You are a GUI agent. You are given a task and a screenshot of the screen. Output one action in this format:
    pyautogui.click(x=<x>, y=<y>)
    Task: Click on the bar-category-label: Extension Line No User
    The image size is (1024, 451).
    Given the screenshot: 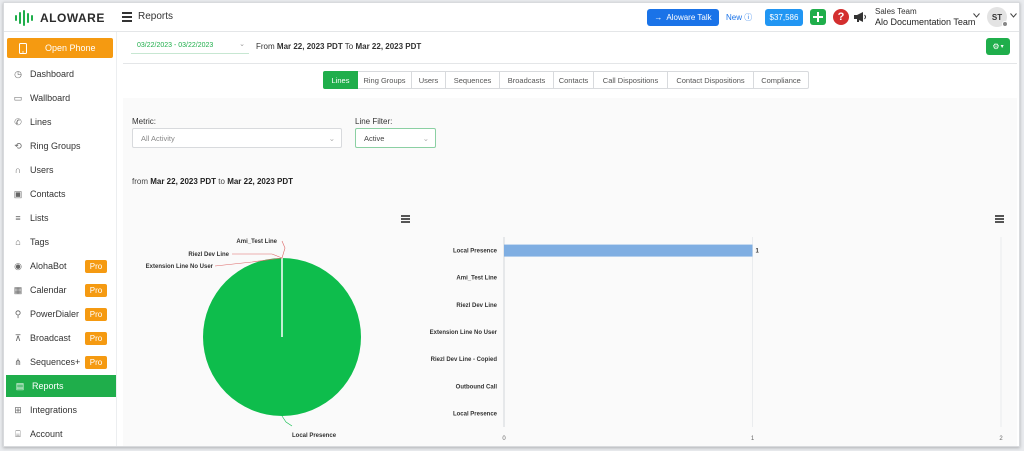 What is the action you would take?
    pyautogui.click(x=464, y=333)
    